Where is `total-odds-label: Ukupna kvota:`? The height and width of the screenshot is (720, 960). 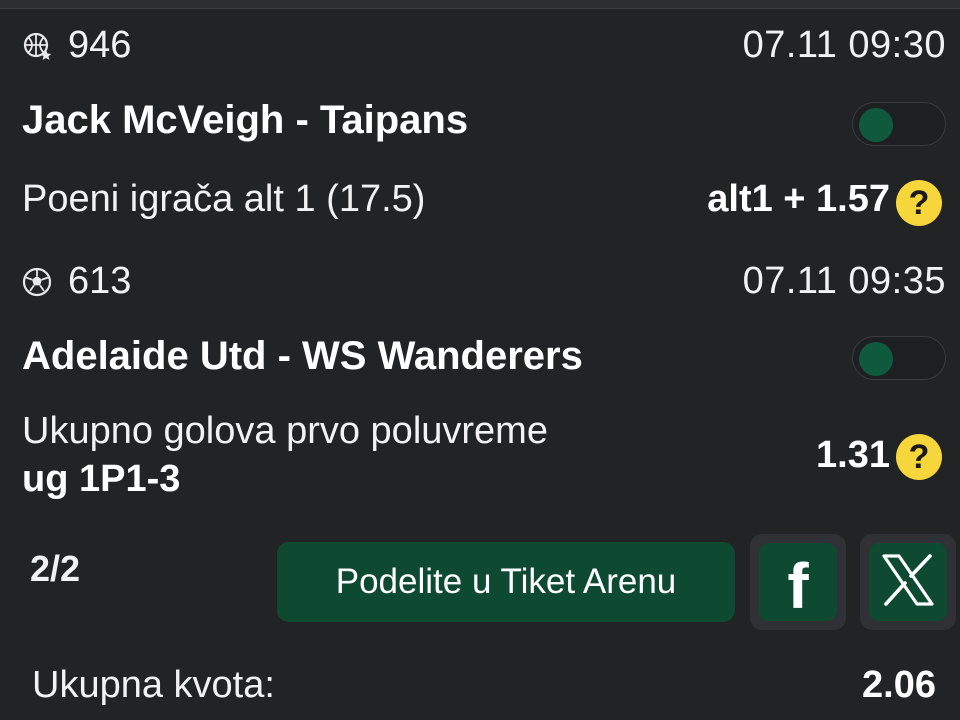
total-odds-label: Ukupna kvota: is located at coordinates (153, 685).